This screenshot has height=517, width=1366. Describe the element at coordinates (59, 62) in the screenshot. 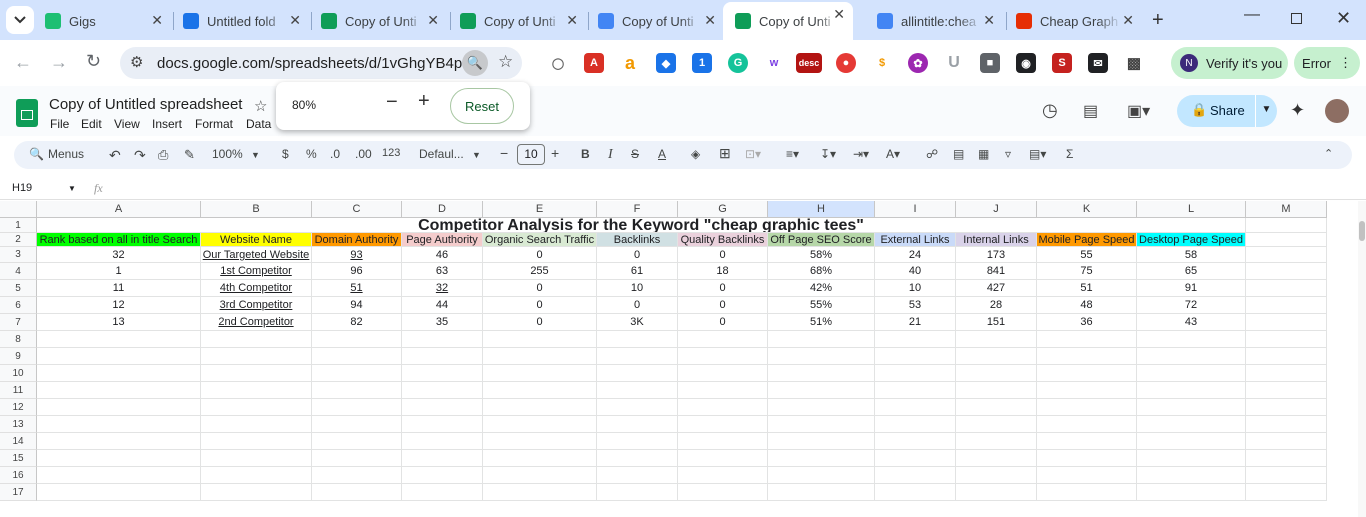

I see `forward-button: →` at that location.